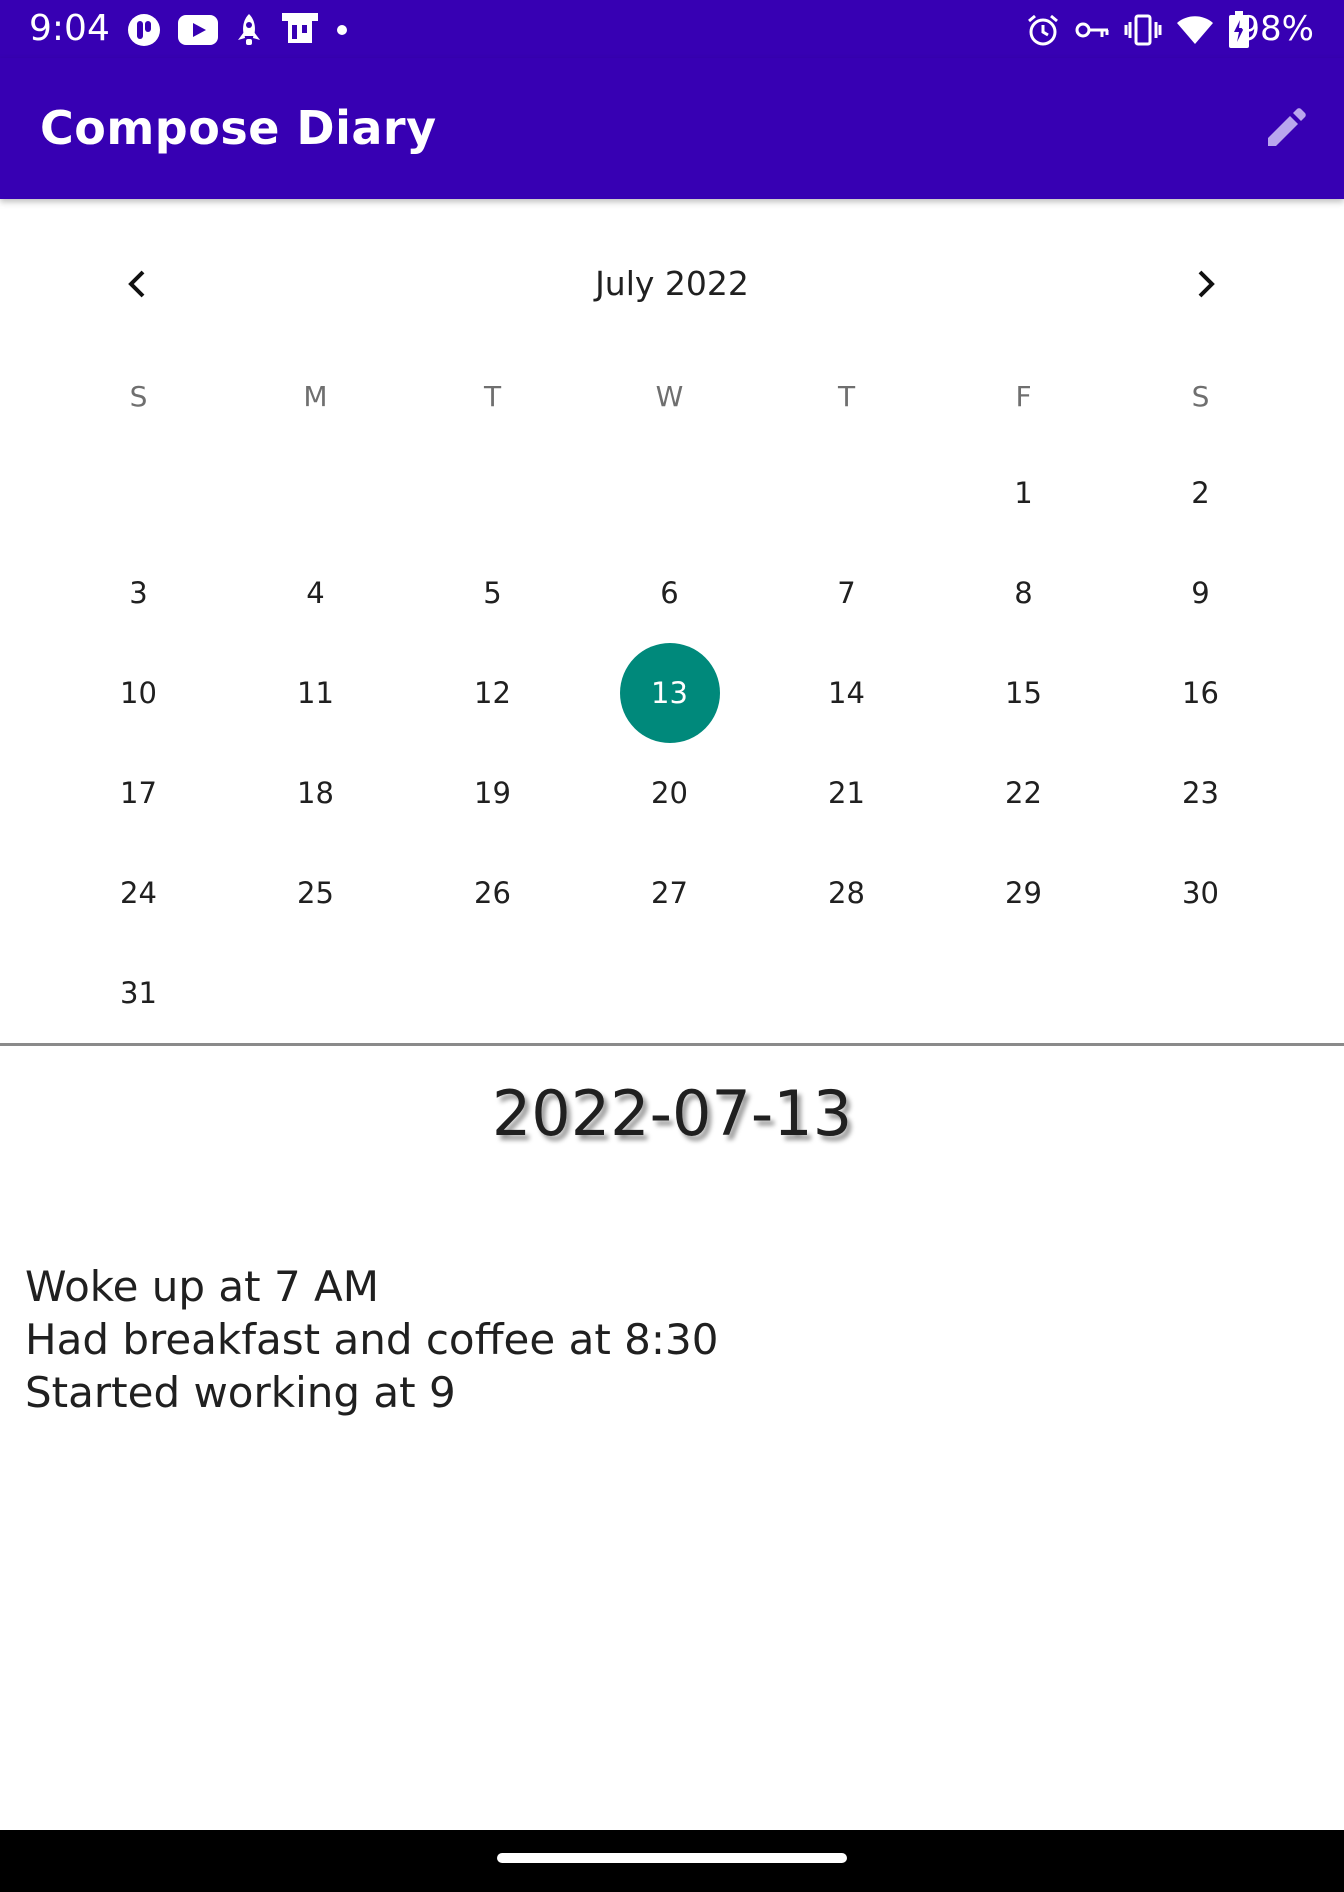  I want to click on day-number: 6, so click(669, 593).